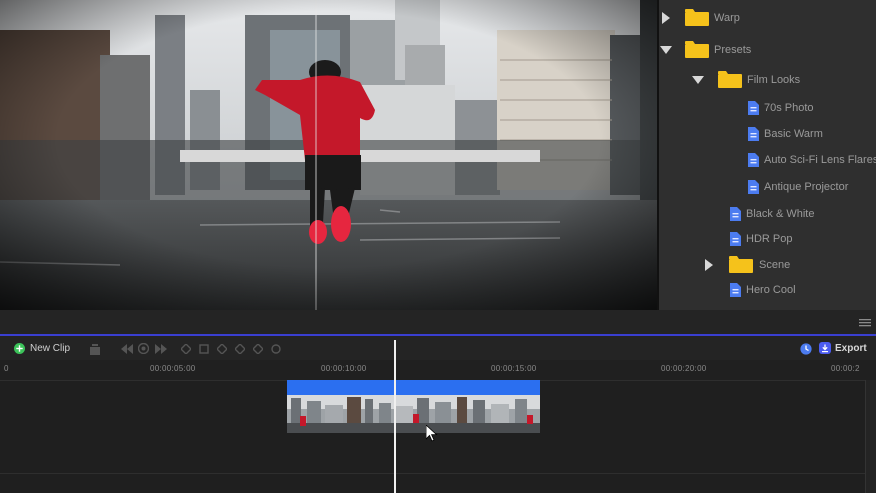 The image size is (876, 493). What do you see at coordinates (240, 349) in the screenshot?
I see `keyframe-diamond-icon` at bounding box center [240, 349].